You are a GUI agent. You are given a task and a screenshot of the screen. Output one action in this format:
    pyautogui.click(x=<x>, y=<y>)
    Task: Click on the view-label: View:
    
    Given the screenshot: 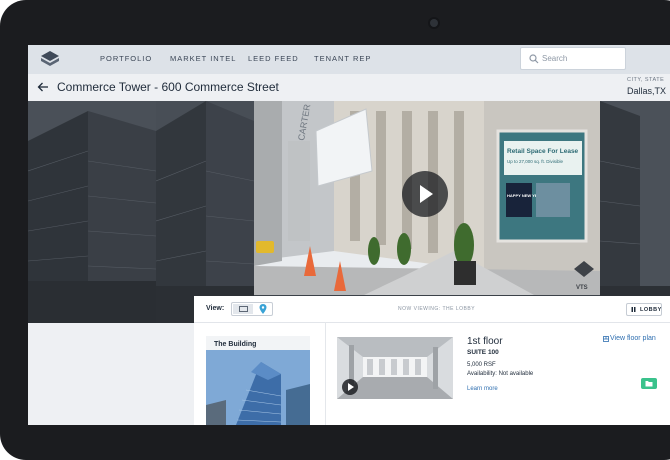 What is the action you would take?
    pyautogui.click(x=215, y=308)
    